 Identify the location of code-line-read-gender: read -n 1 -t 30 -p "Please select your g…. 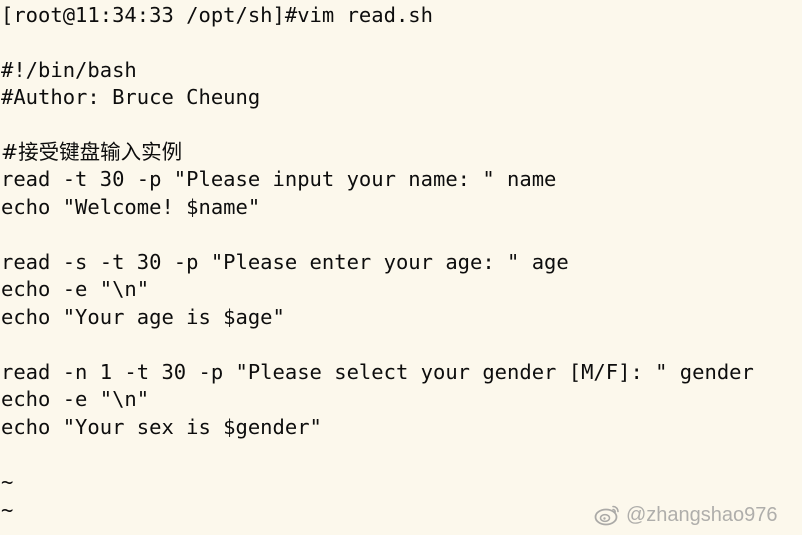
(377, 372).